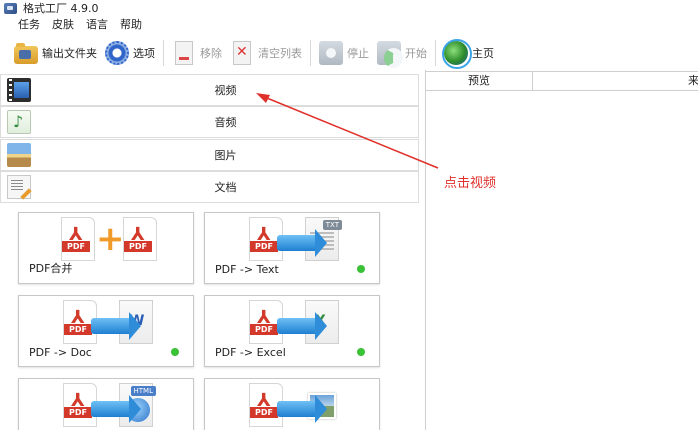 This screenshot has width=698, height=430. What do you see at coordinates (29, 25) in the screenshot?
I see `menu-task: 任务` at bounding box center [29, 25].